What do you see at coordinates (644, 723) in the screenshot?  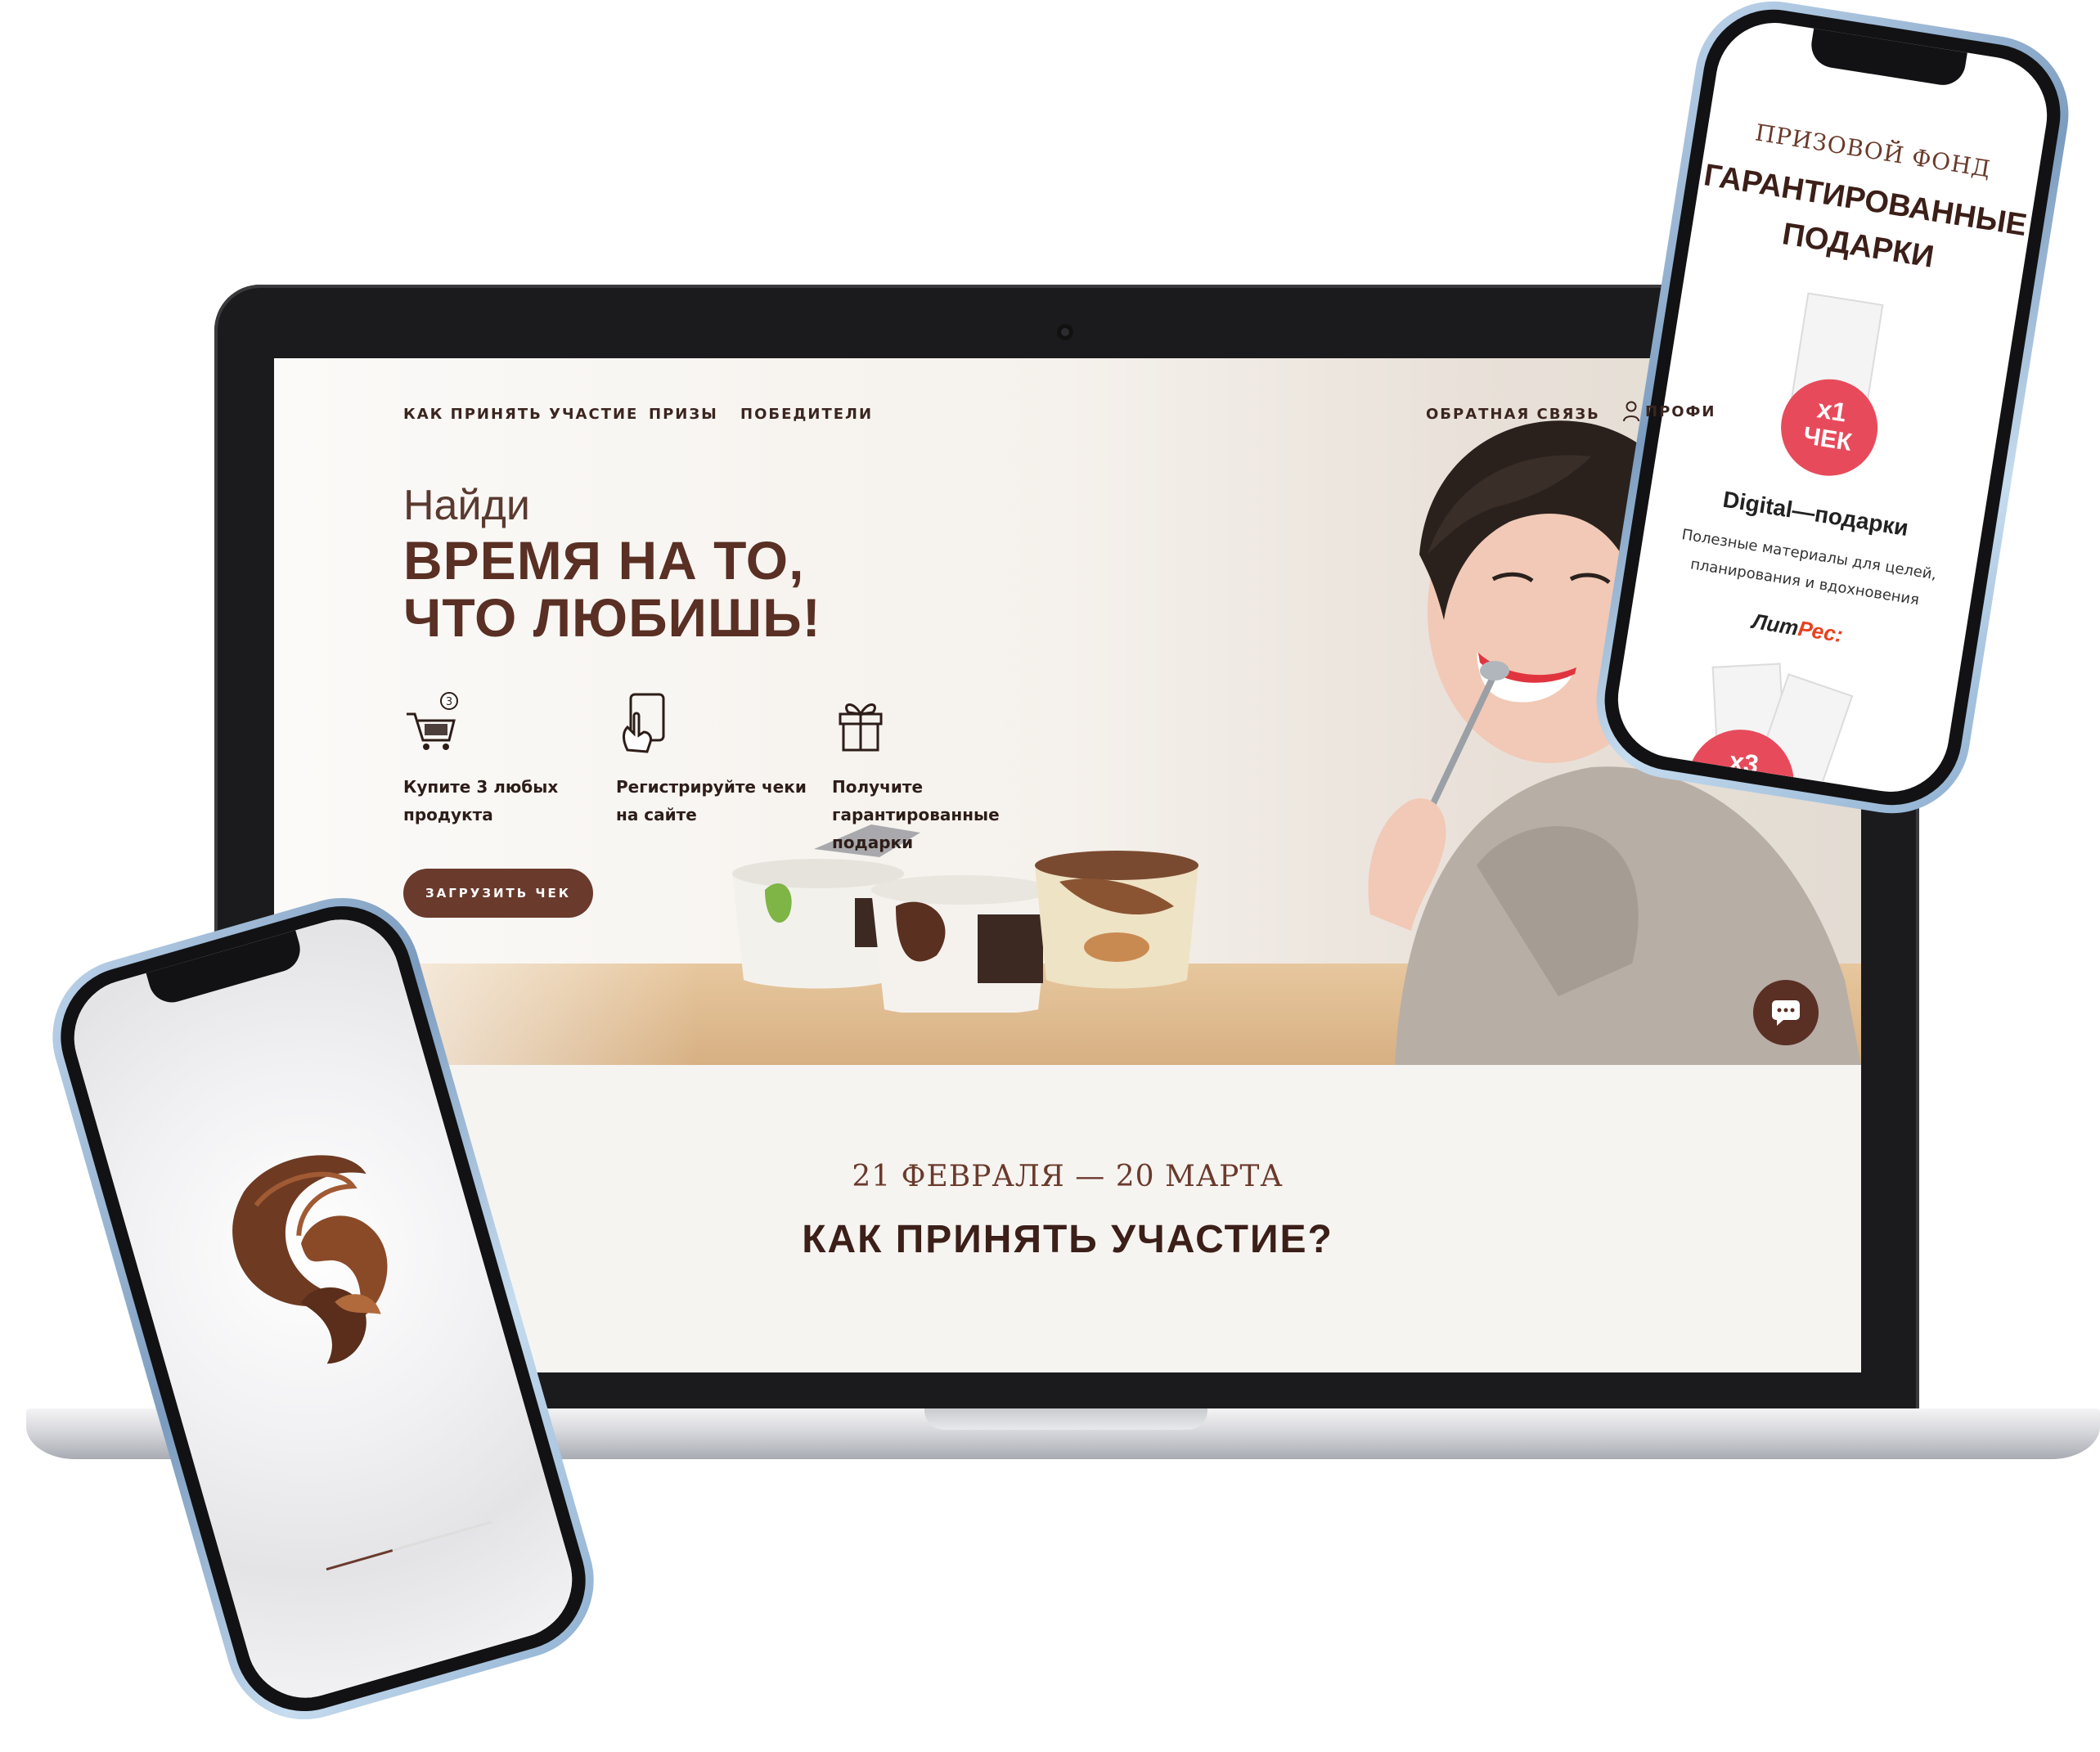 I see `tap-phone-icon` at bounding box center [644, 723].